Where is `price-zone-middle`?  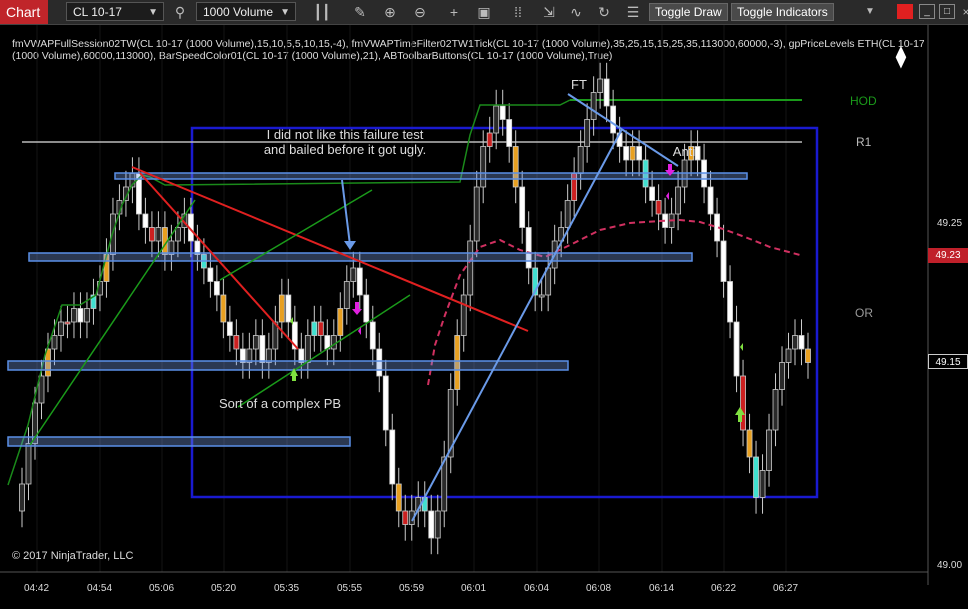
price-zone-middle is located at coordinates (360, 257).